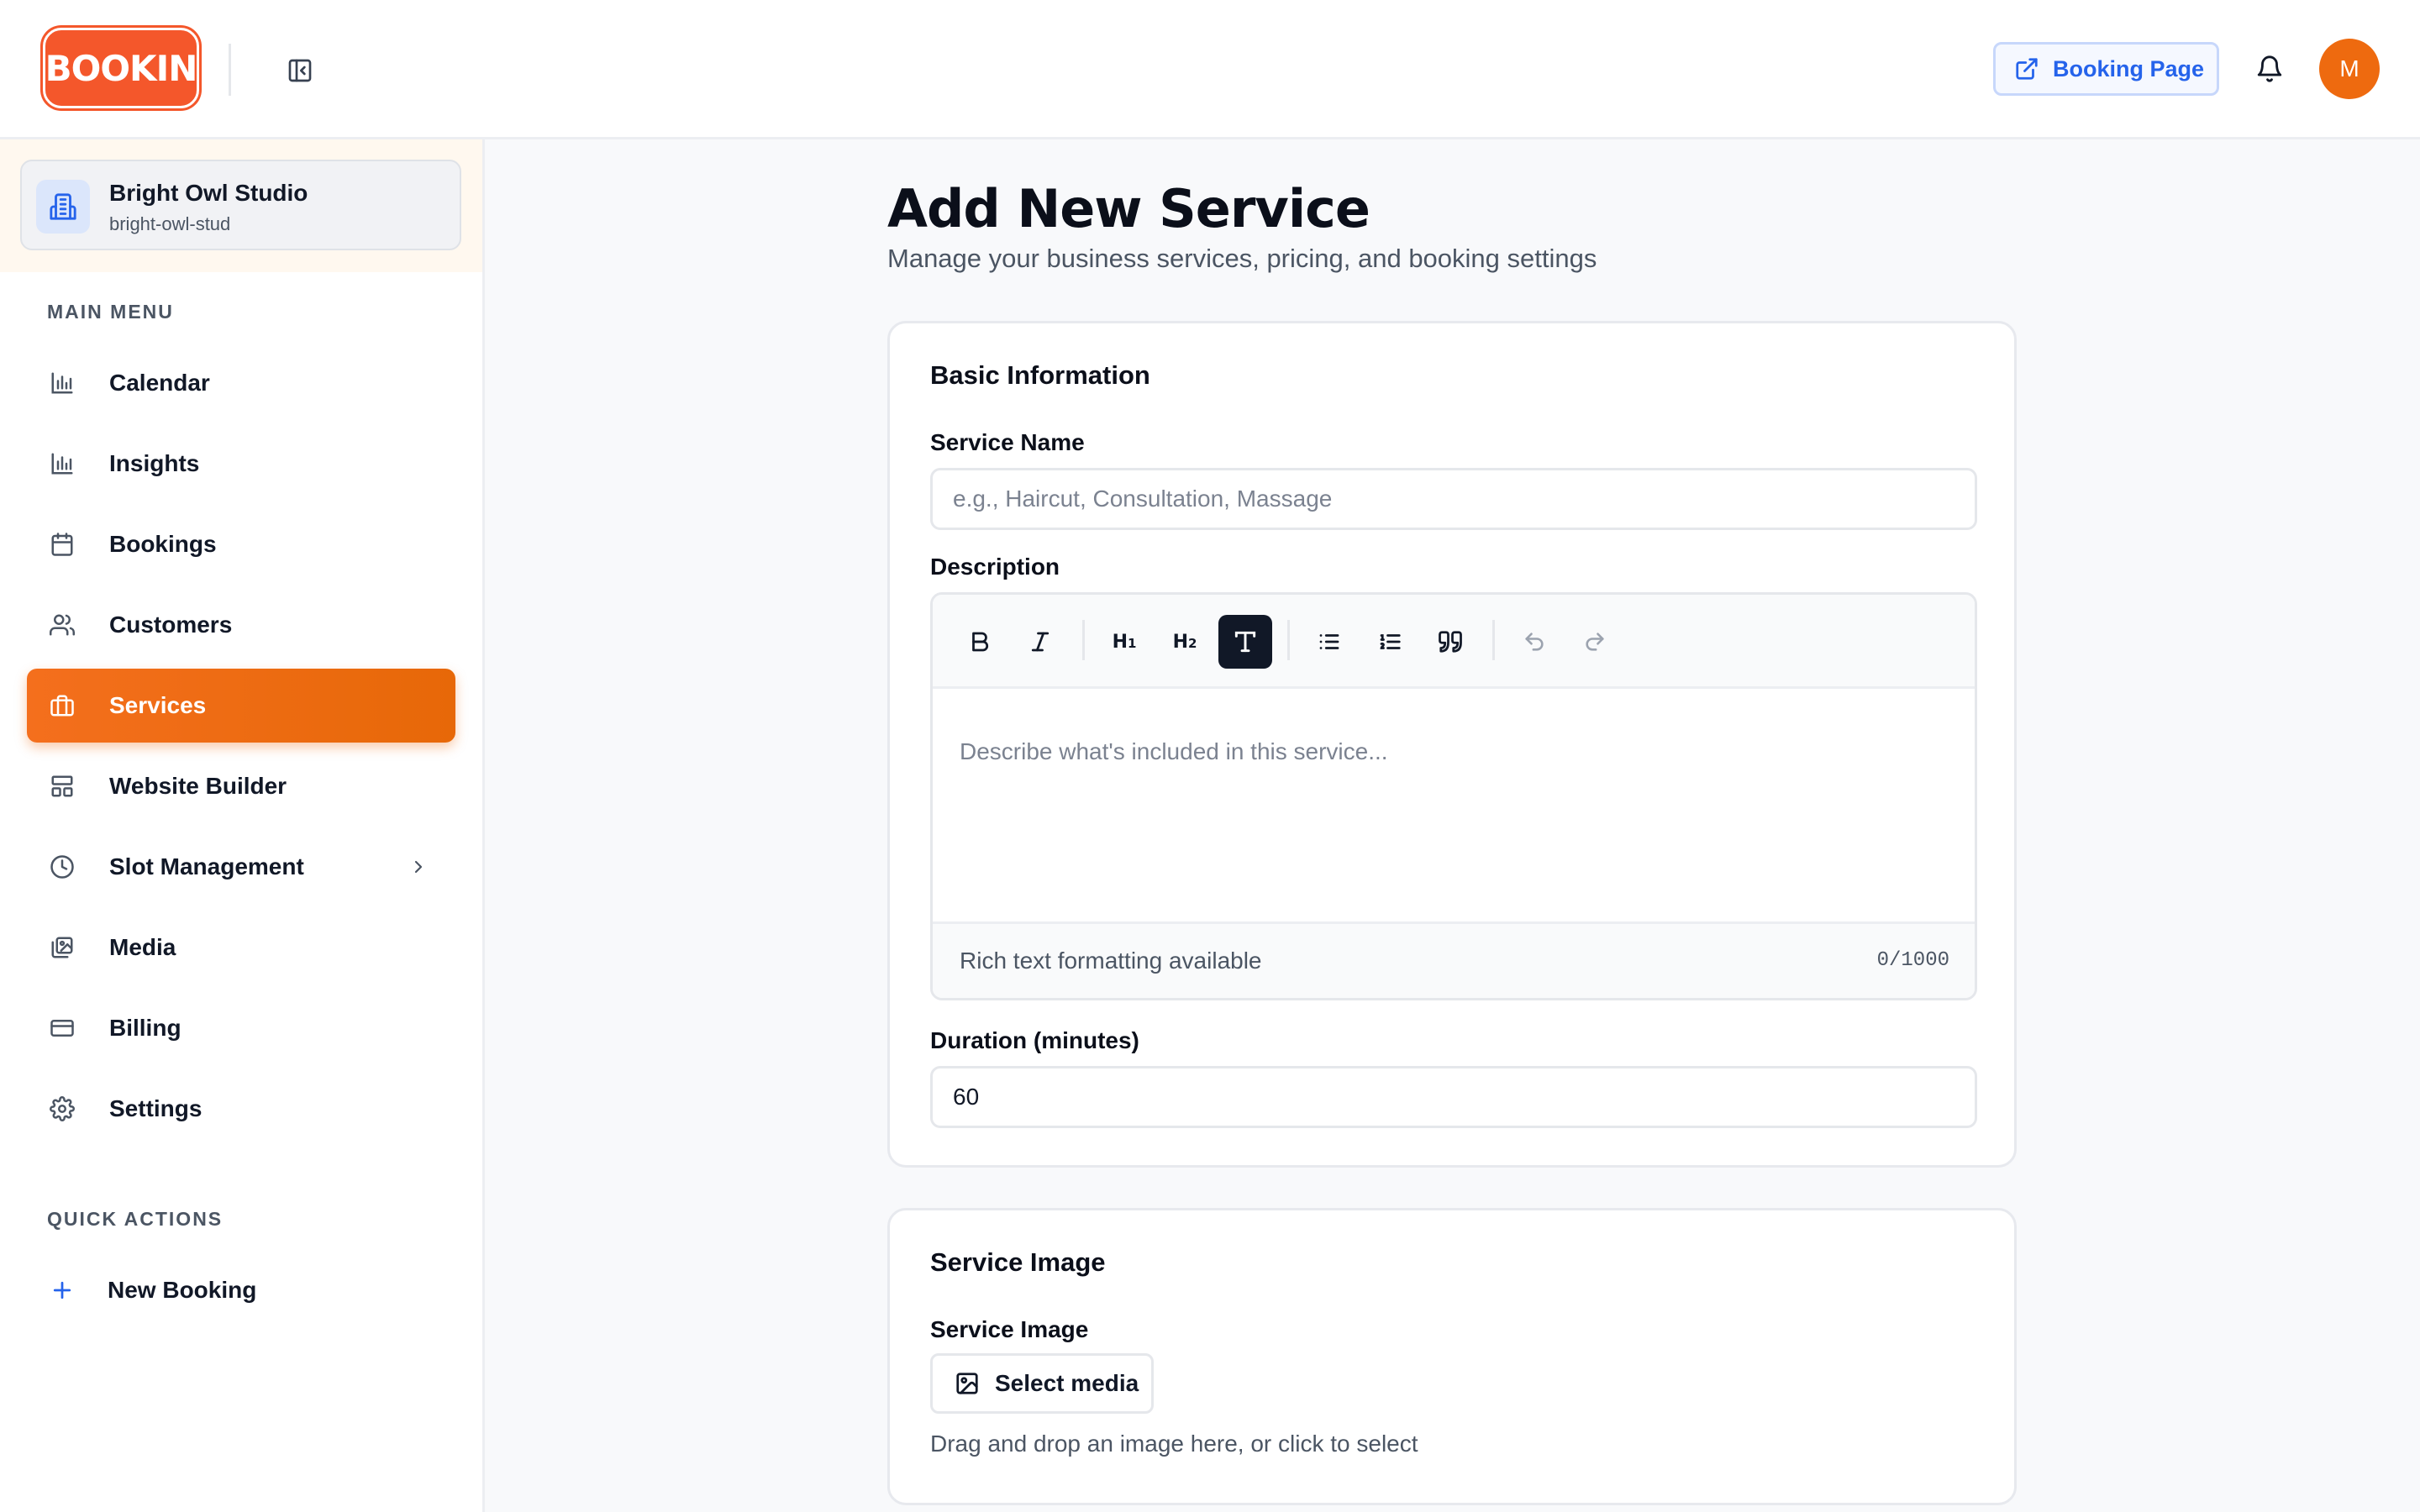 The image size is (2420, 1512). I want to click on external-link-icon, so click(2027, 69).